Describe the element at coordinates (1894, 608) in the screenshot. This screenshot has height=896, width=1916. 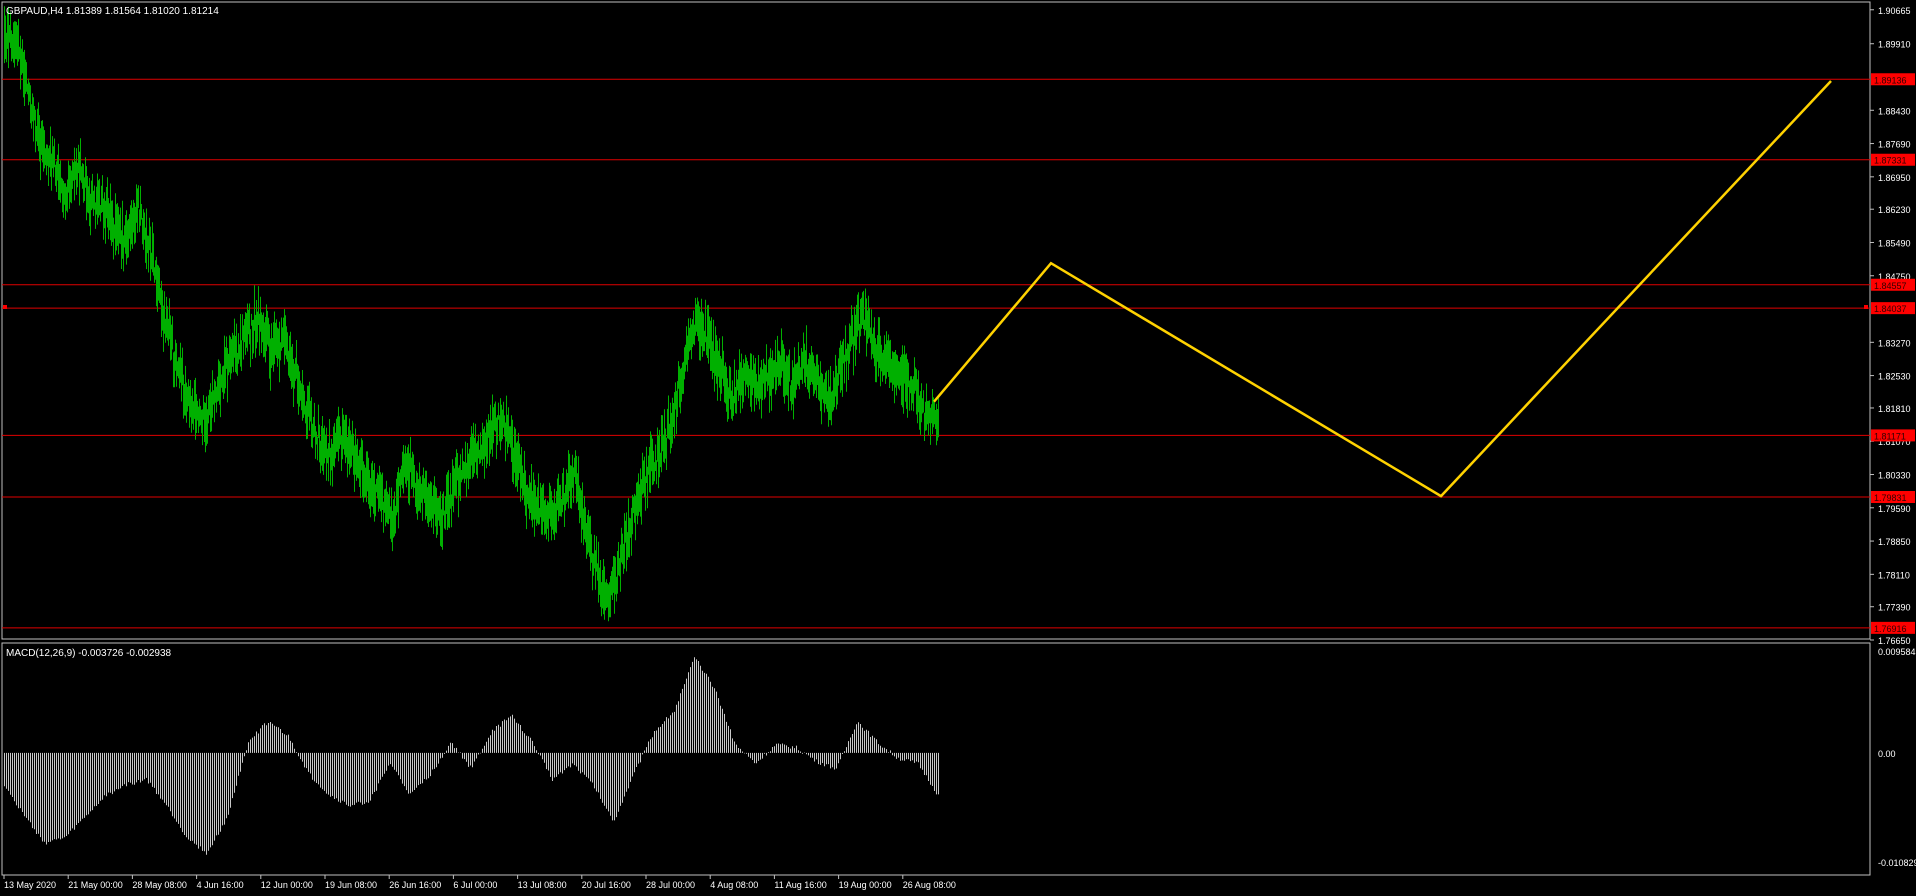
I see `price-tick-label-16: 1.77390` at that location.